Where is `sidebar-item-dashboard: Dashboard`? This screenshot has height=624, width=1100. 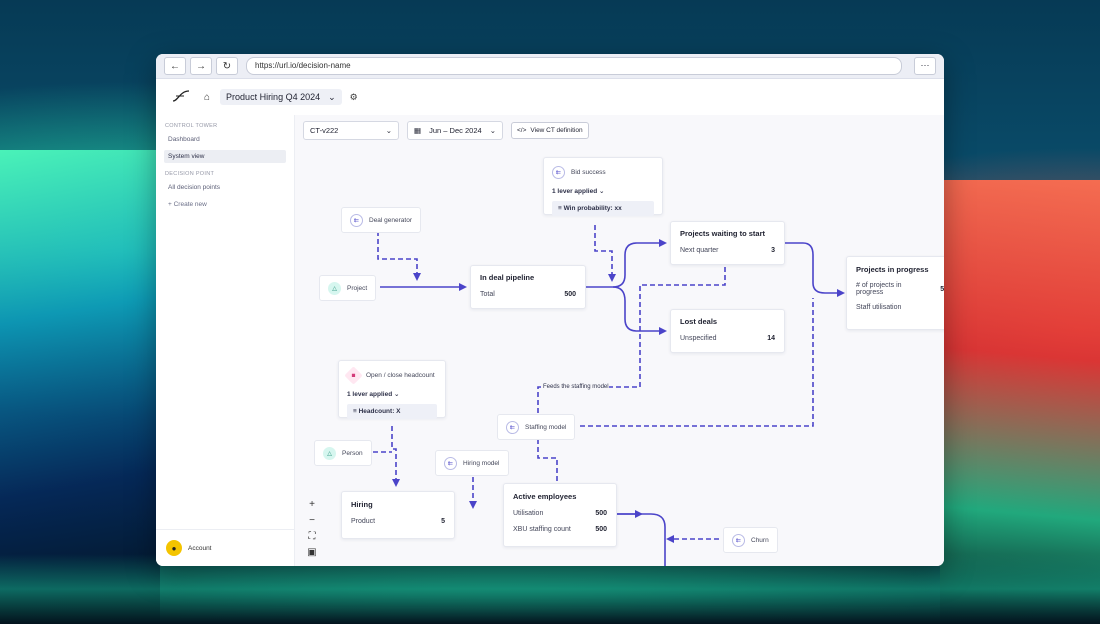
sidebar-item-dashboard: Dashboard is located at coordinates (225, 139).